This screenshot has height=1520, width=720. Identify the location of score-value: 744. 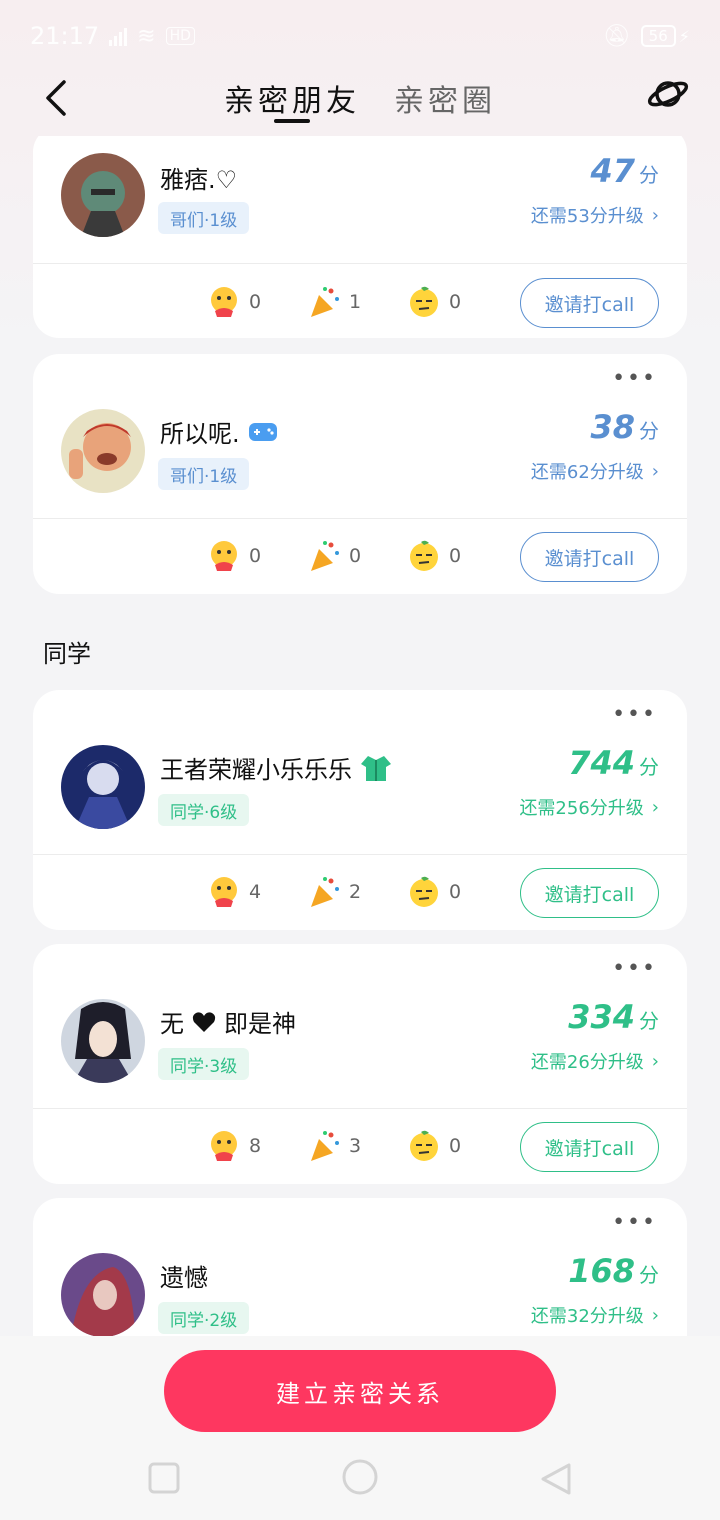
(601, 763).